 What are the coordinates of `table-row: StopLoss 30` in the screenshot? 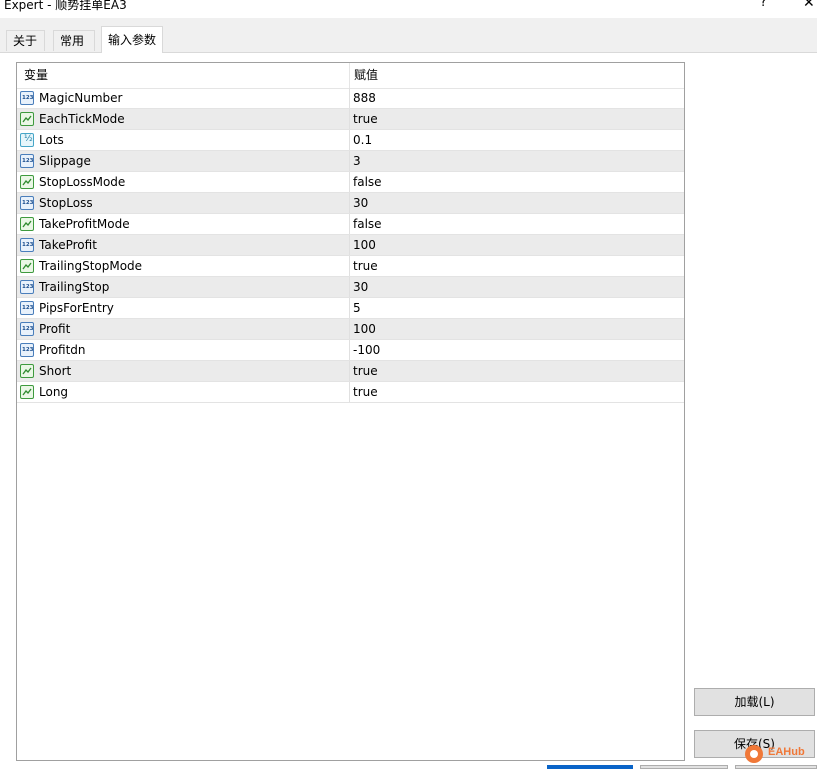 It's located at (350, 203).